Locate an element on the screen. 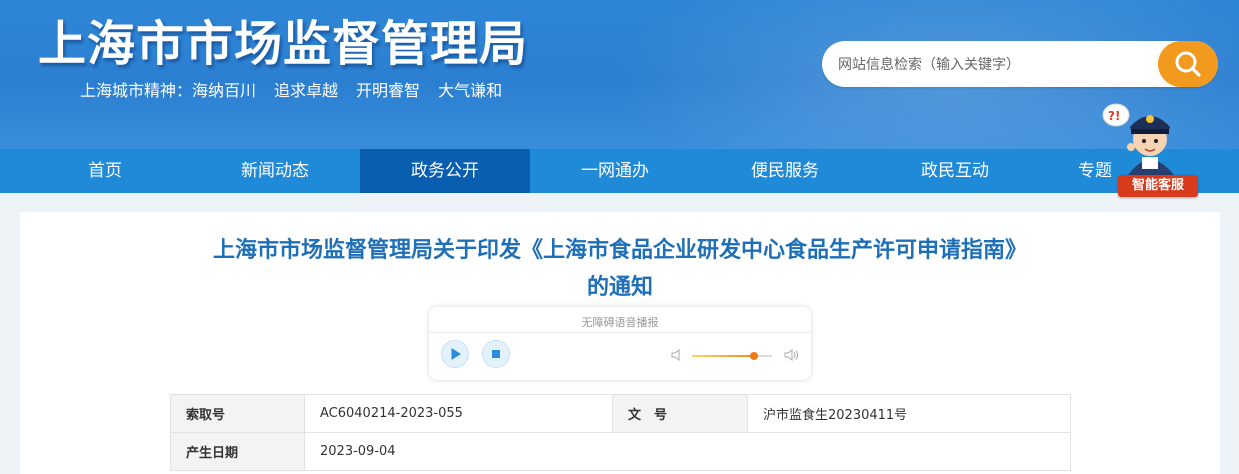 The image size is (1239, 474). slogan-item: 海纳百川 is located at coordinates (224, 90).